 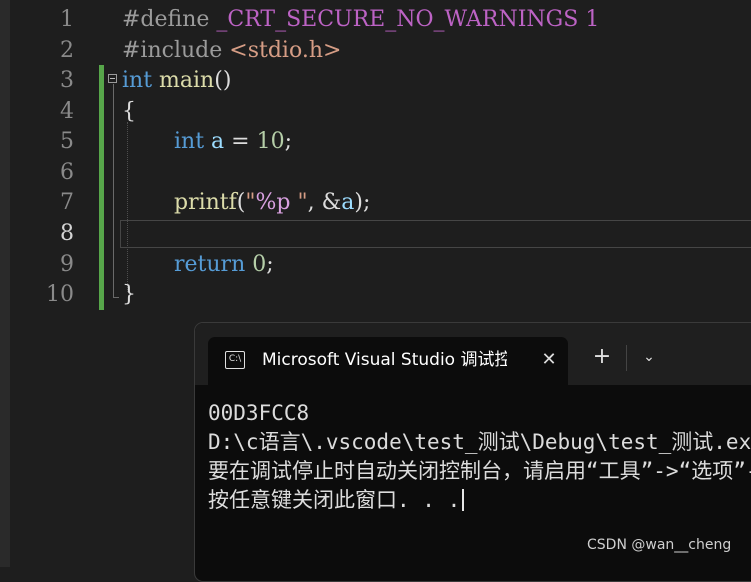 I want to click on open-brace: {, so click(x=129, y=111).